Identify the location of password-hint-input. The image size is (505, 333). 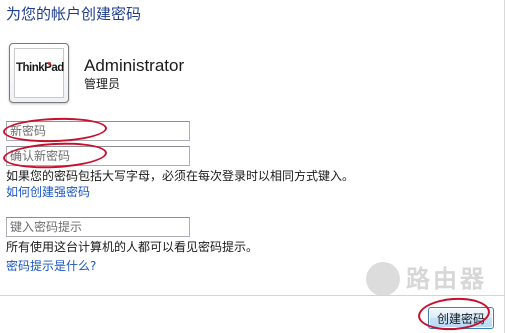
(98, 227).